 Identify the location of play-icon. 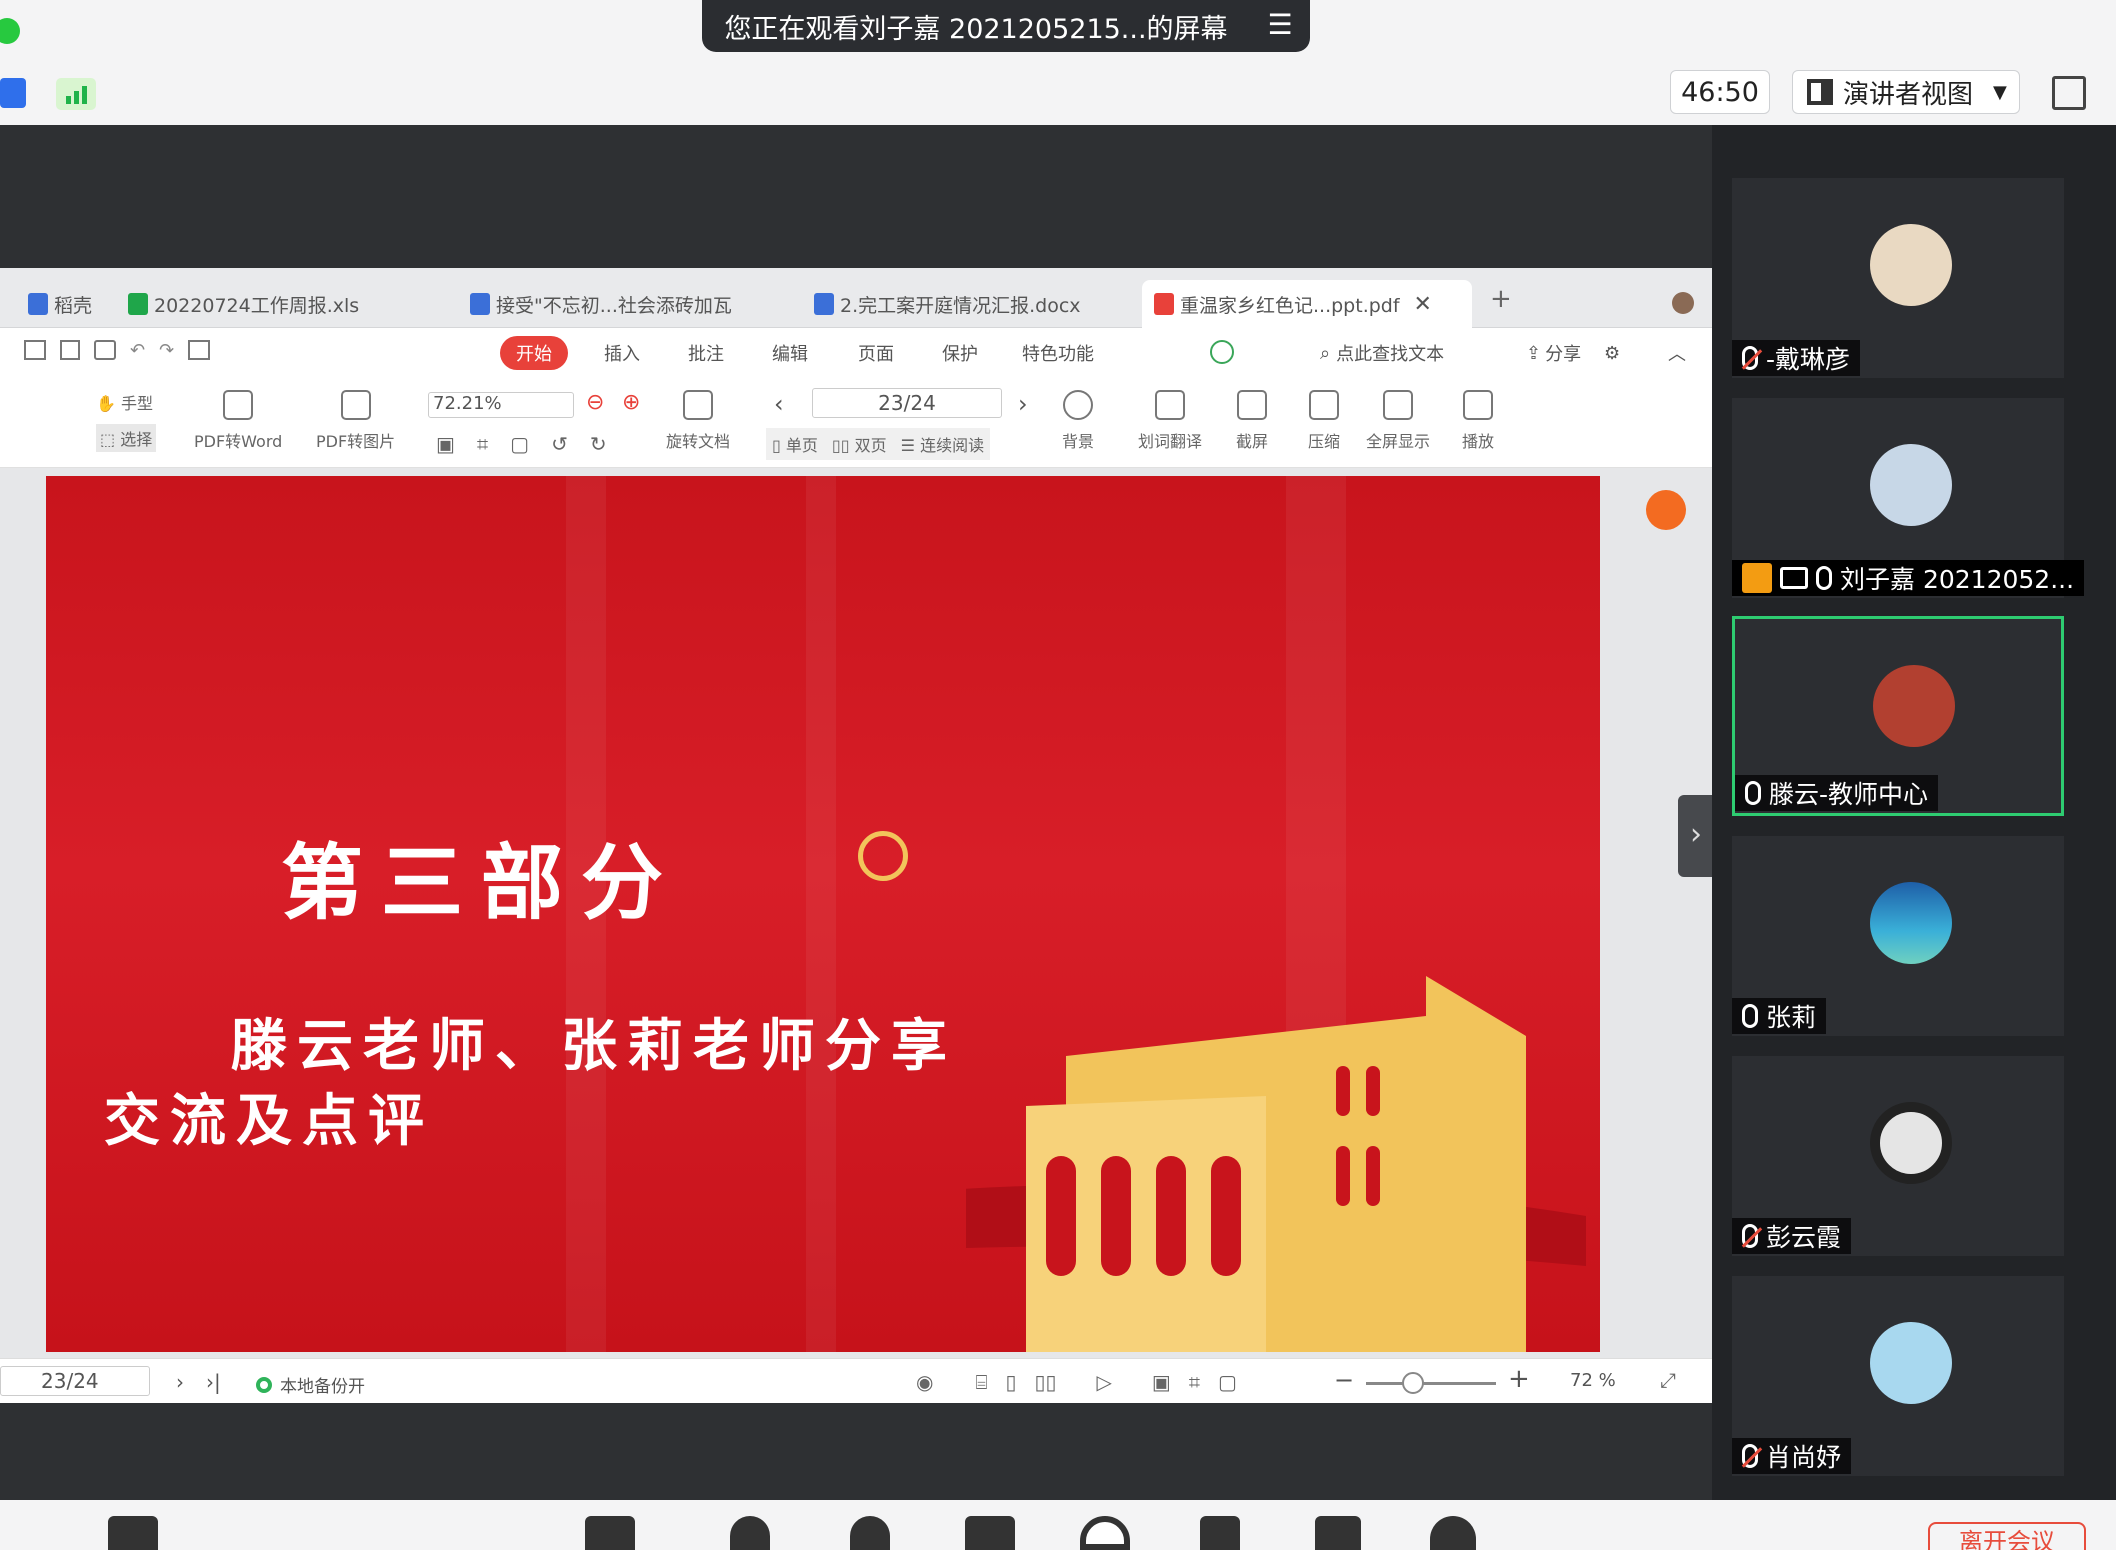
(1478, 405).